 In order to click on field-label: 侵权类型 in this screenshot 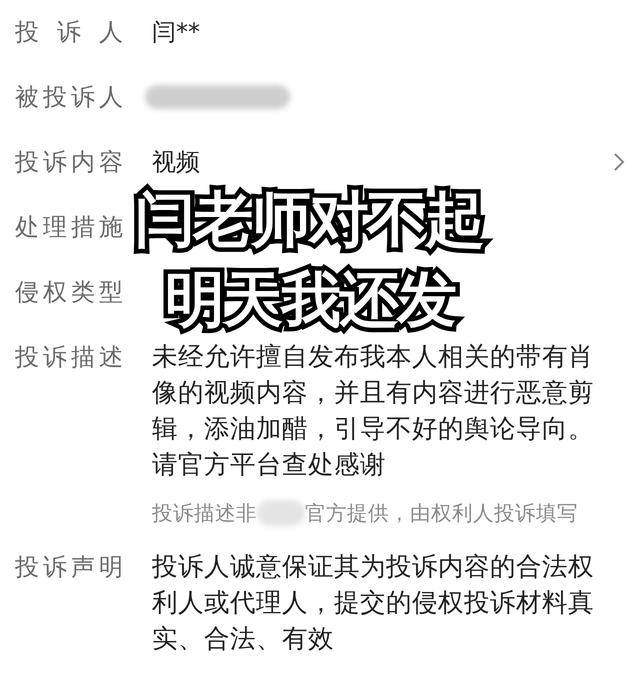, I will do `click(69, 292)`.